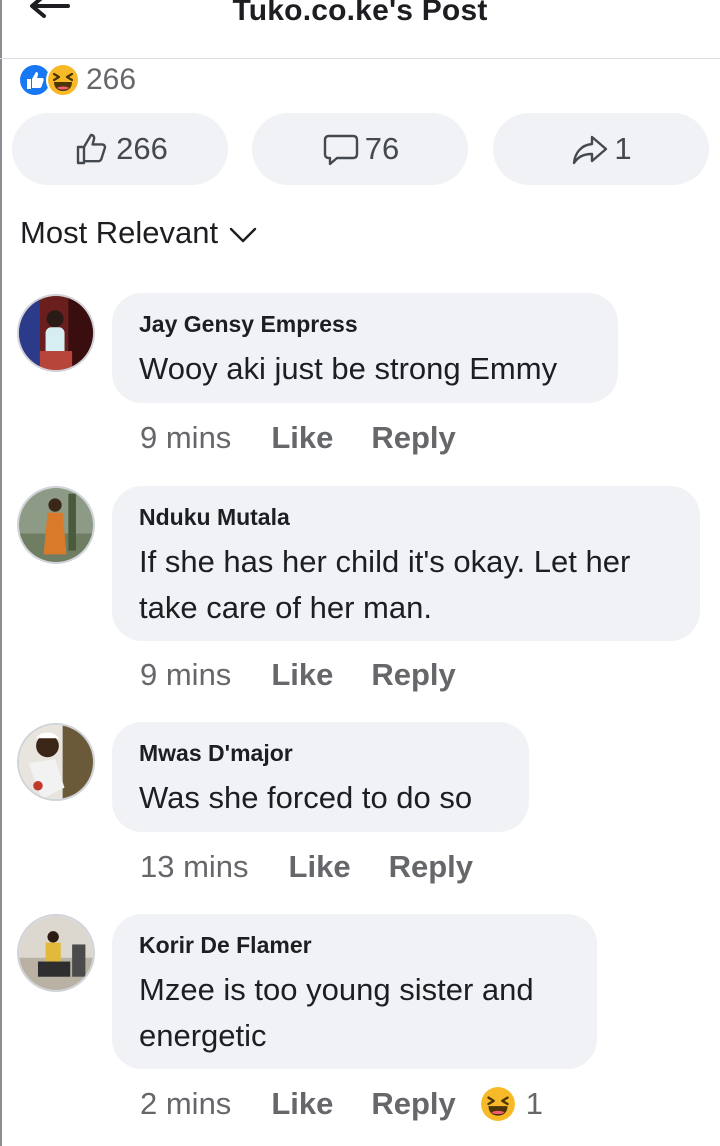  I want to click on comment-meta: 13 mins Like Reply, so click(306, 867).